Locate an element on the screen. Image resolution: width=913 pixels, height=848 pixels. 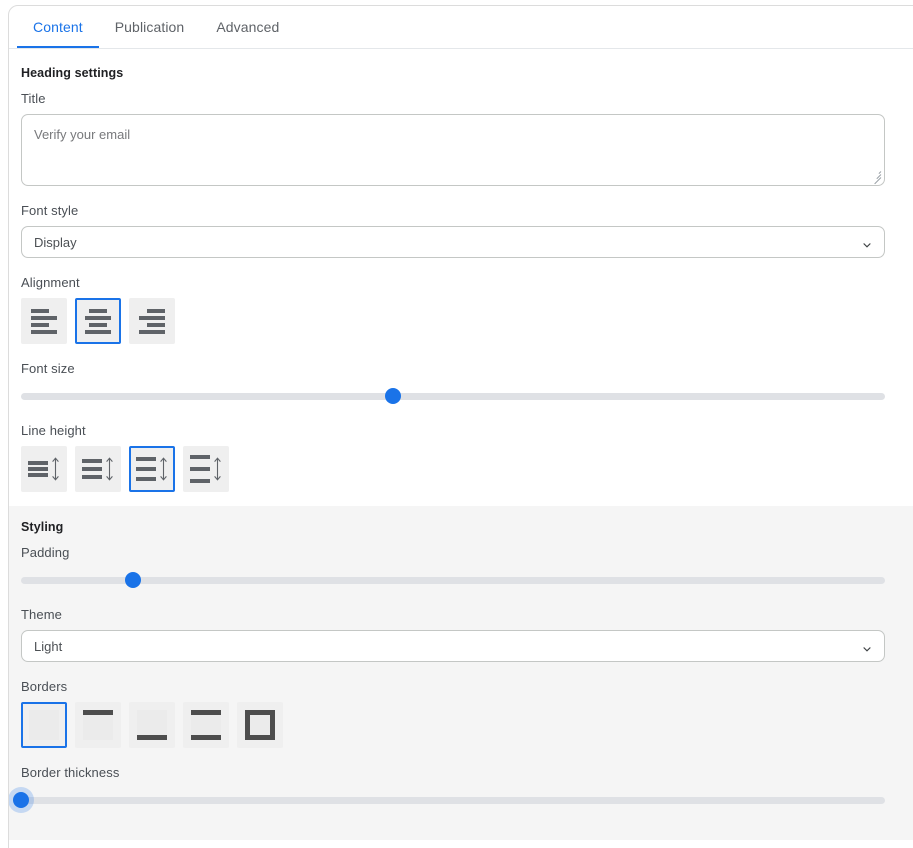
tab-content: Content is located at coordinates (58, 27).